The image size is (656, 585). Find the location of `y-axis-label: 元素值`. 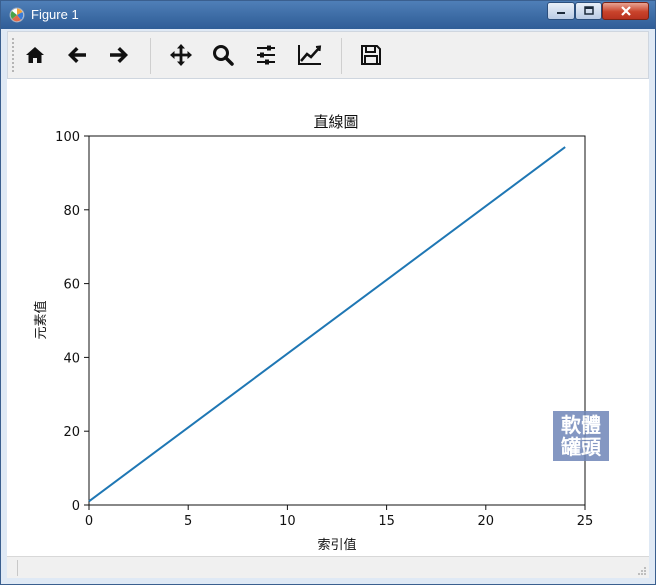

y-axis-label: 元素值 is located at coordinates (41, 319).